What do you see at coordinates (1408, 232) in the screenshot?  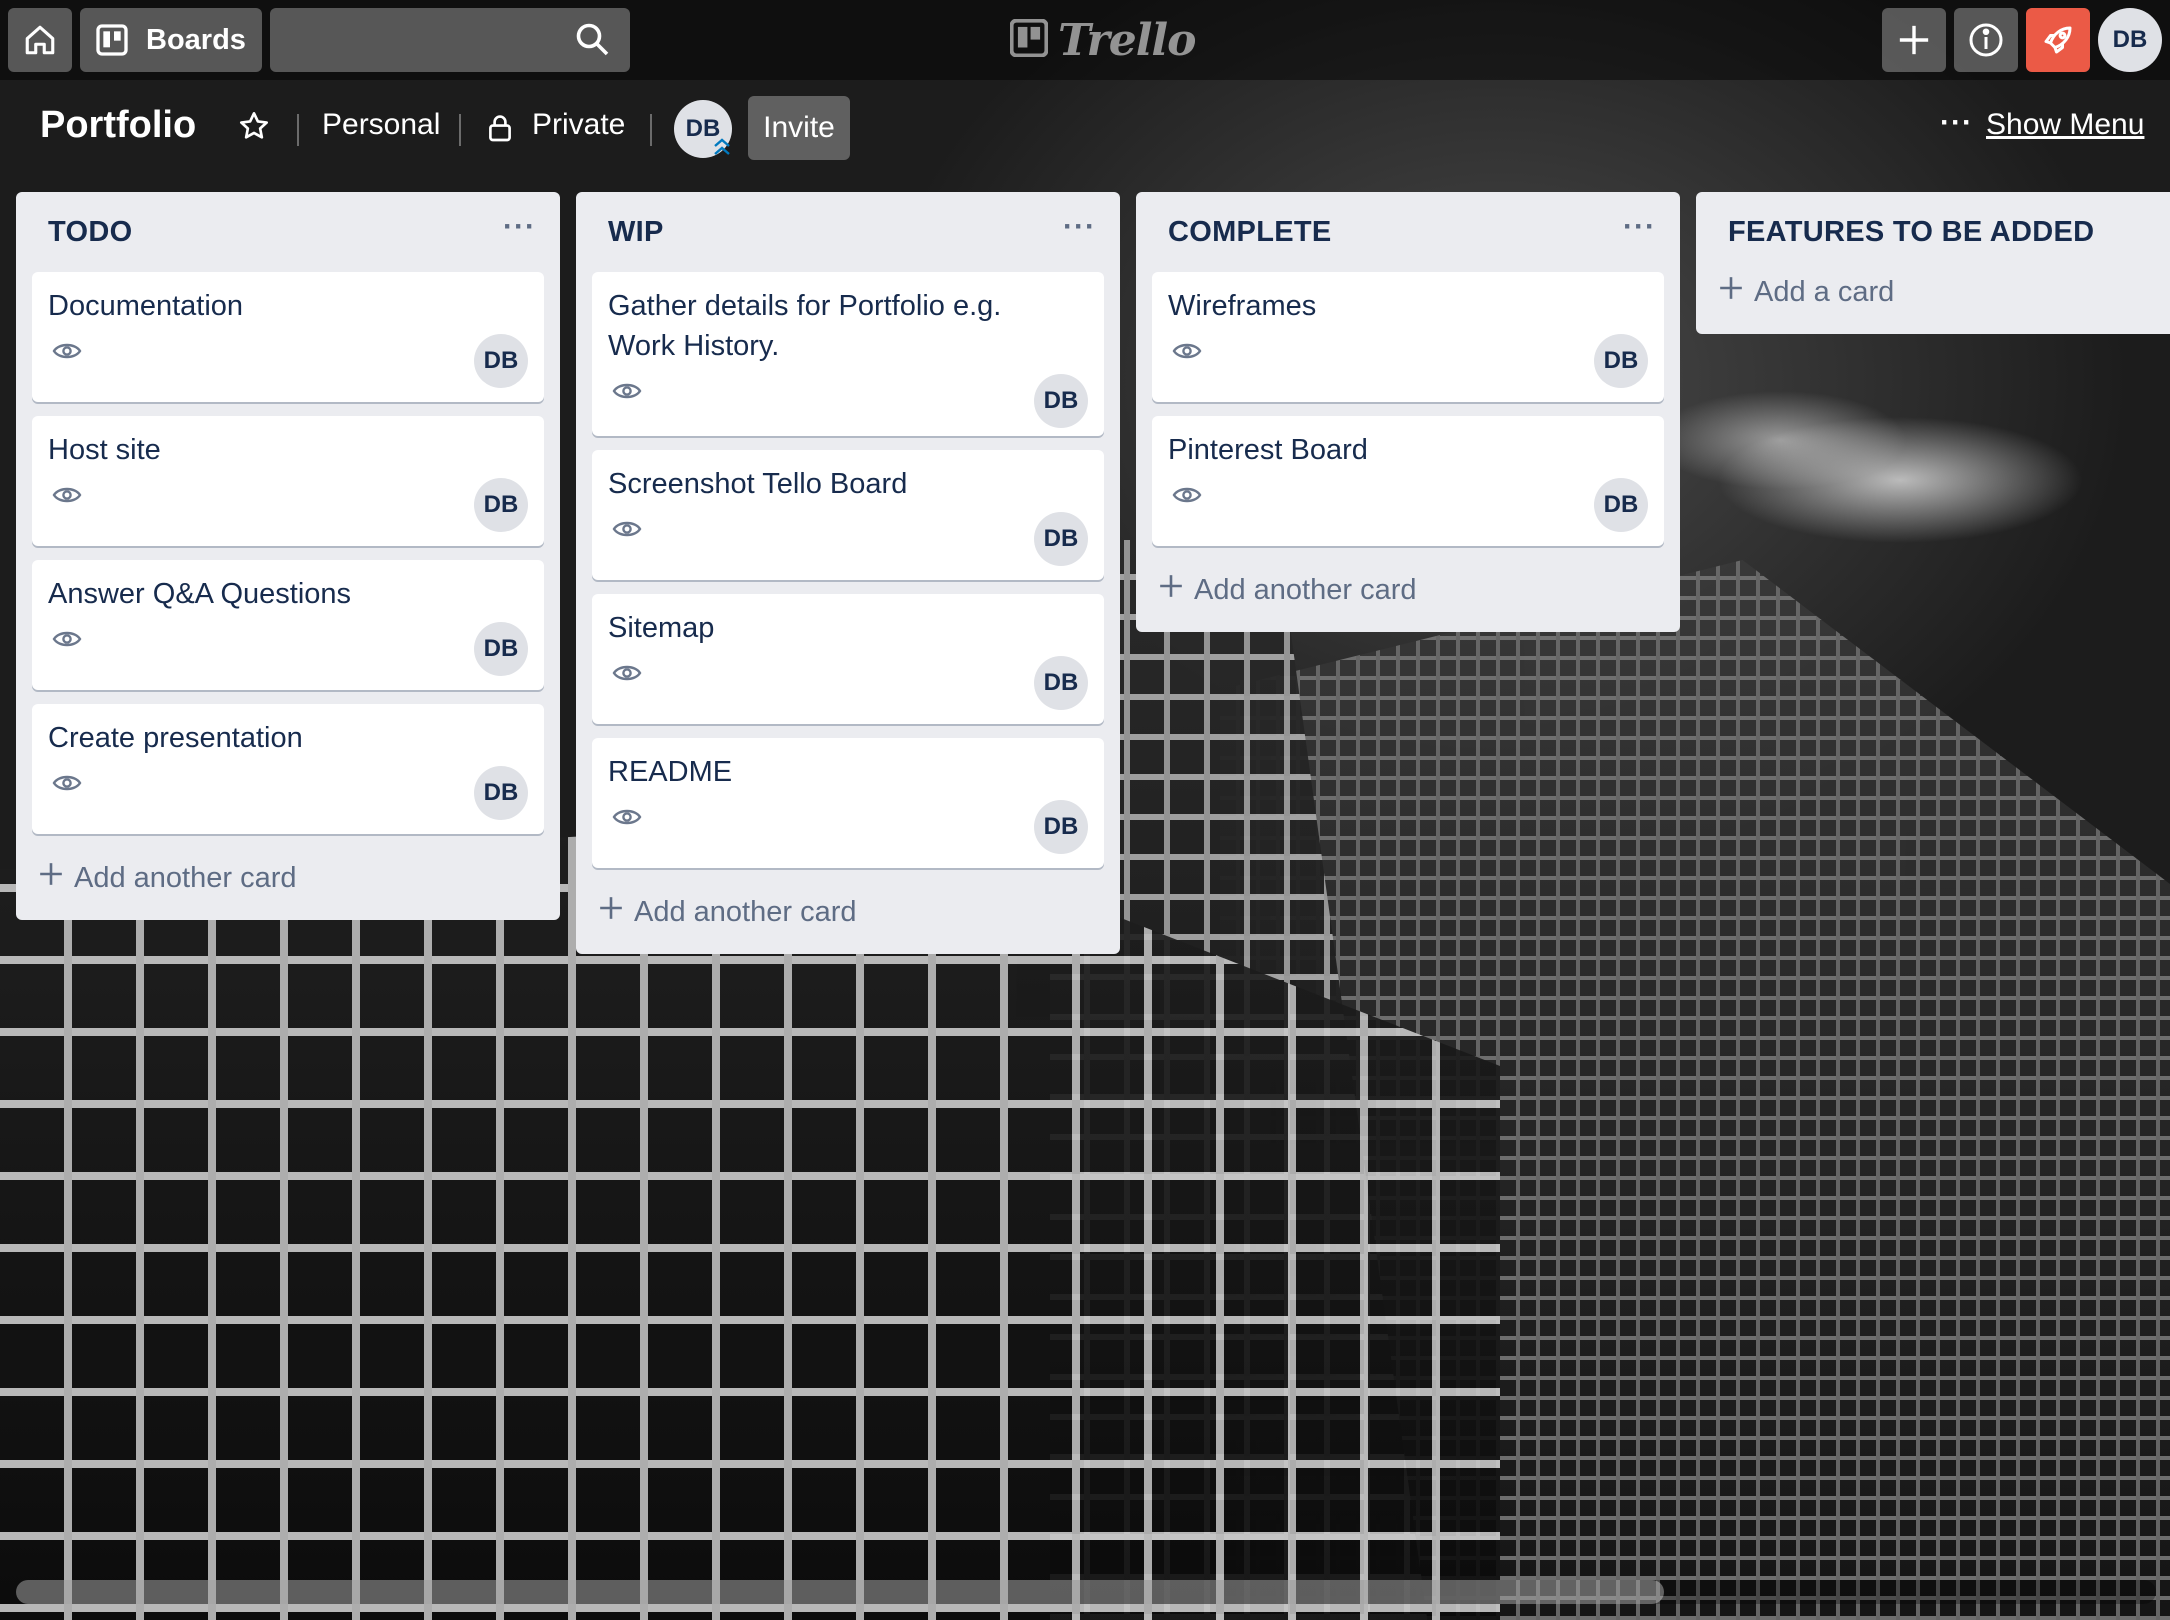 I see `list-header: COMPLETE ···` at bounding box center [1408, 232].